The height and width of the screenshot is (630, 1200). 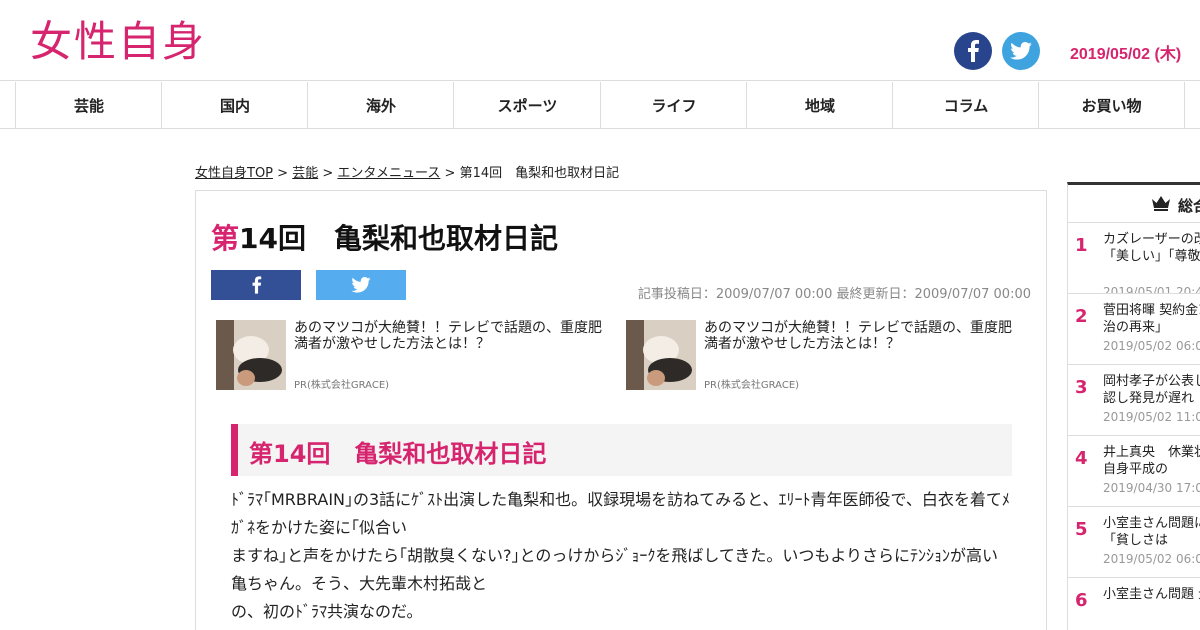 I want to click on breadcrumb-current: 第14回 亀梨和也取材日記, so click(x=539, y=173).